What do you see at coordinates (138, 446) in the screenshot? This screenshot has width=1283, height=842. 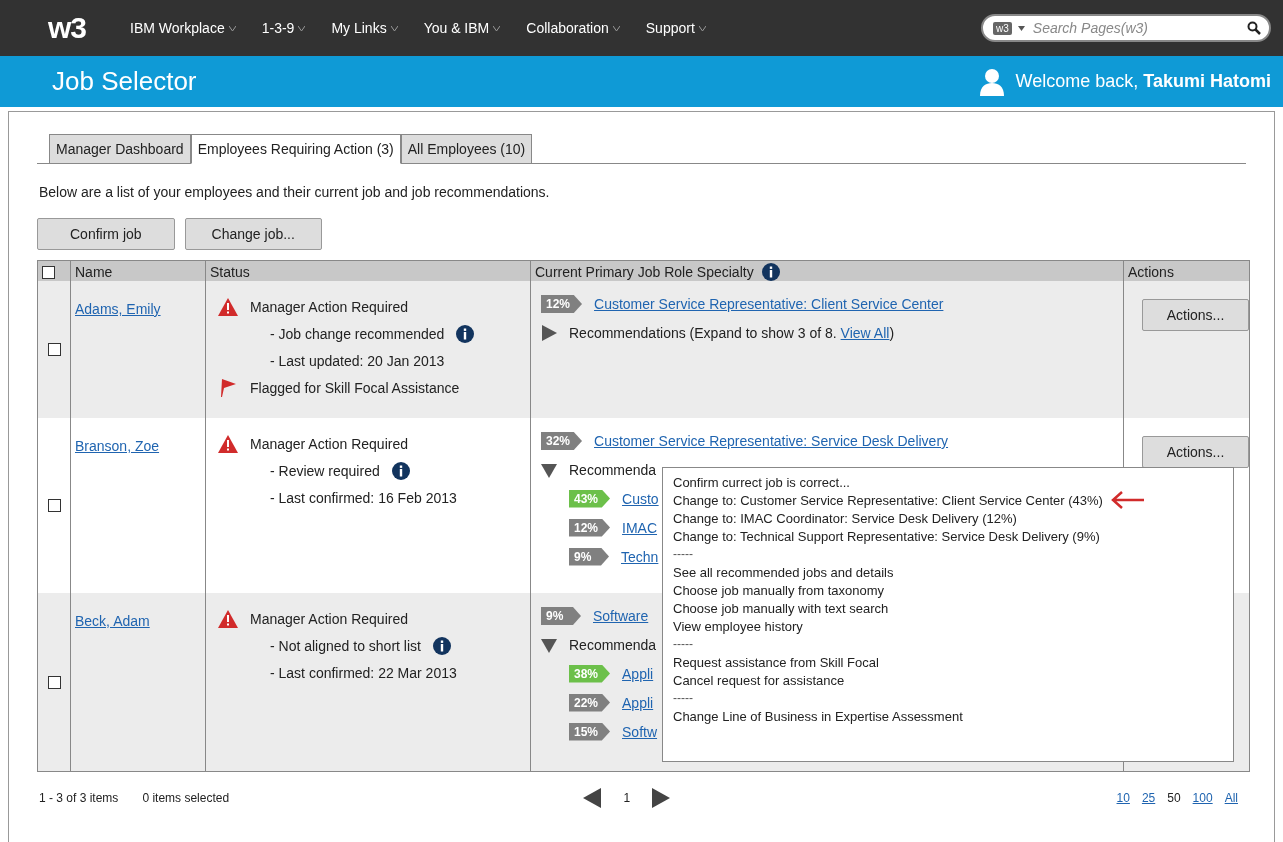 I see `employee-link: Branson, Zoe` at bounding box center [138, 446].